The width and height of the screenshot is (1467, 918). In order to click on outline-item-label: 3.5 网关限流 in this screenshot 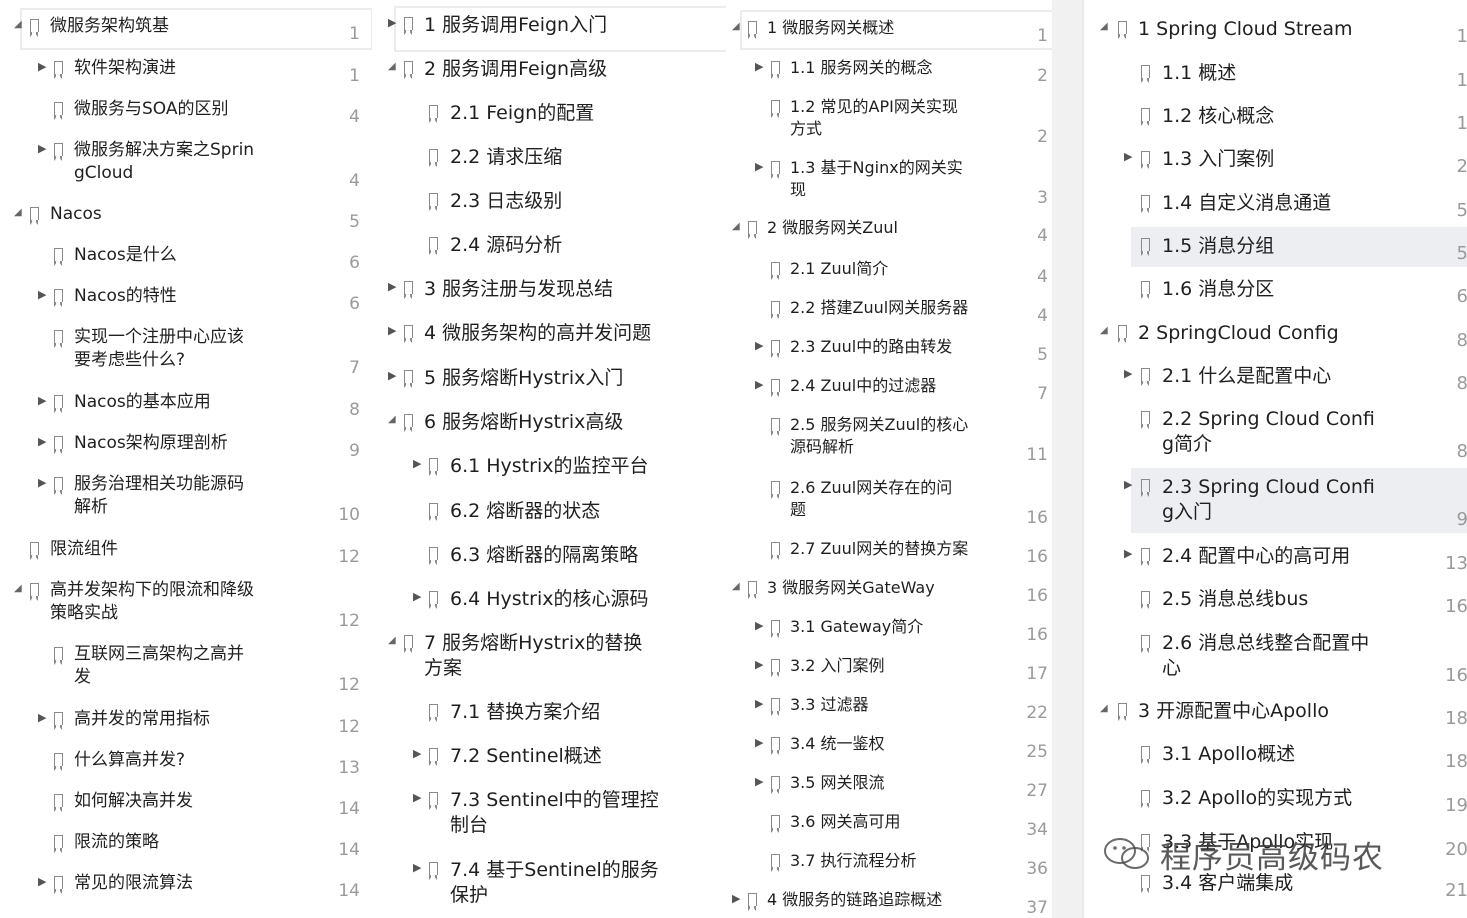, I will do `click(837, 782)`.